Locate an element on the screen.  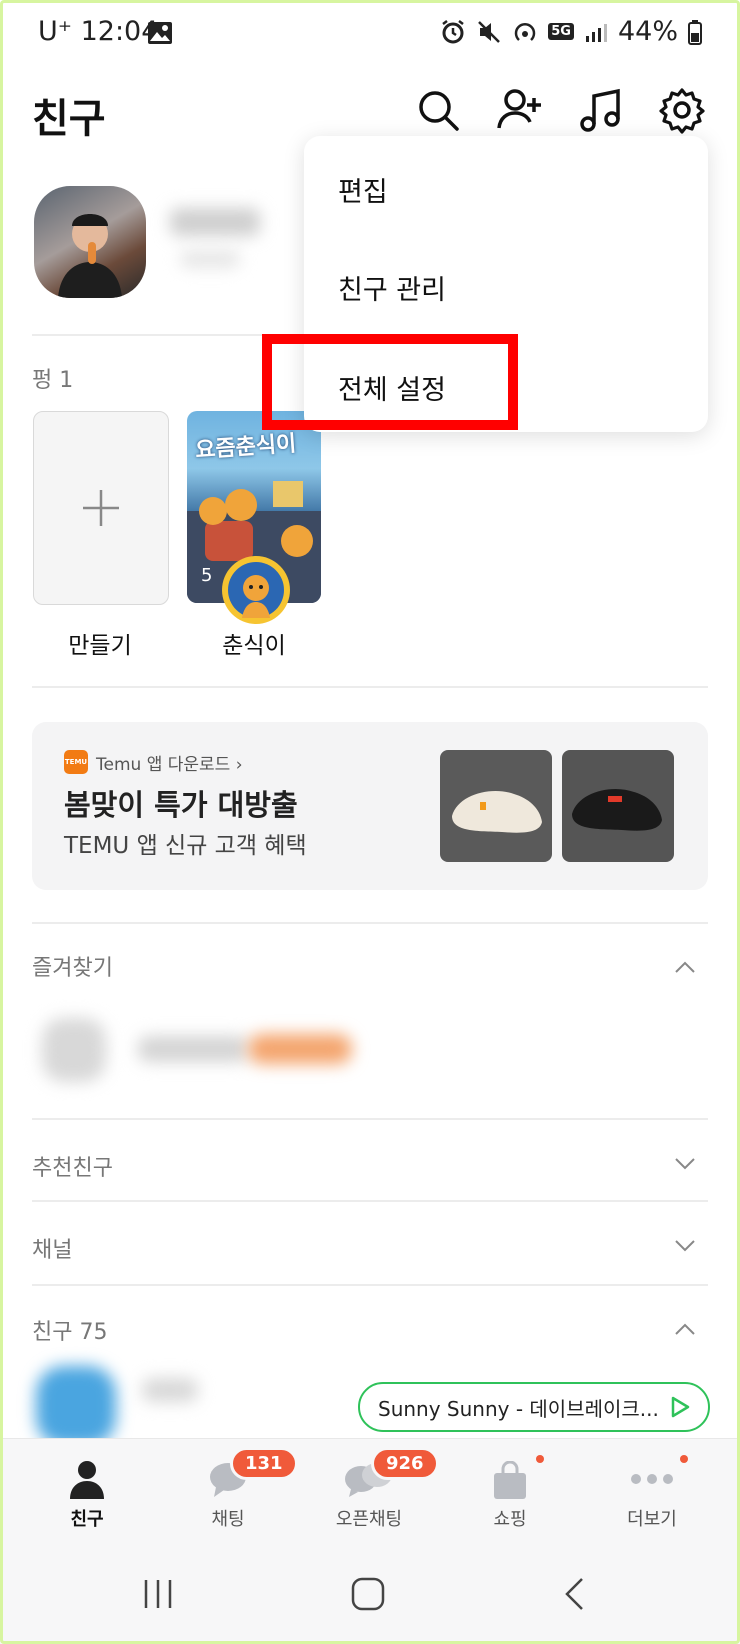
friend-avatar-blurred is located at coordinates (76, 1406).